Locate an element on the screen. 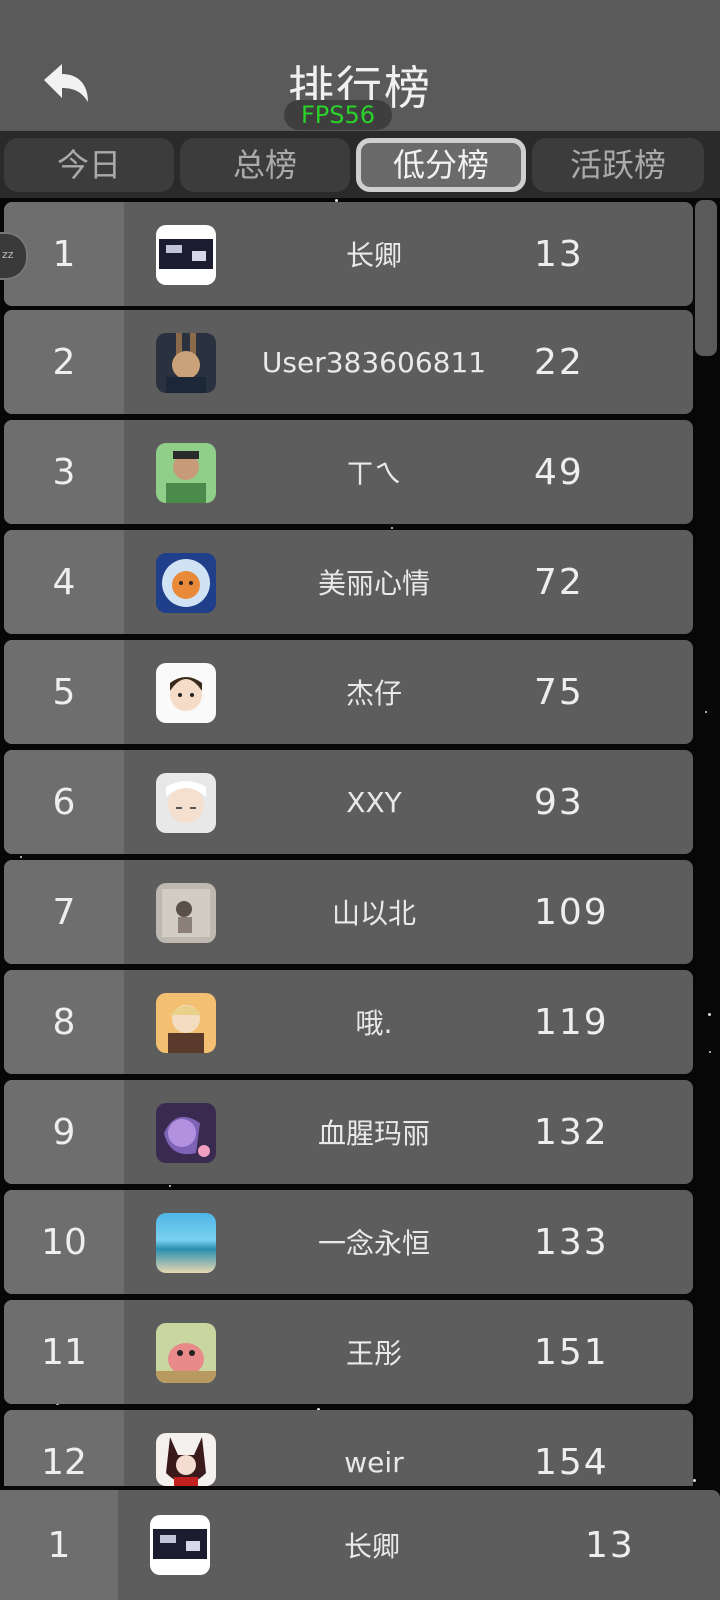  leaderboard-row: 6 XXY 93 is located at coordinates (348, 802).